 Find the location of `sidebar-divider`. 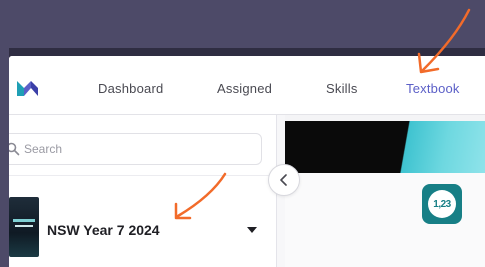

sidebar-divider is located at coordinates (142, 175).